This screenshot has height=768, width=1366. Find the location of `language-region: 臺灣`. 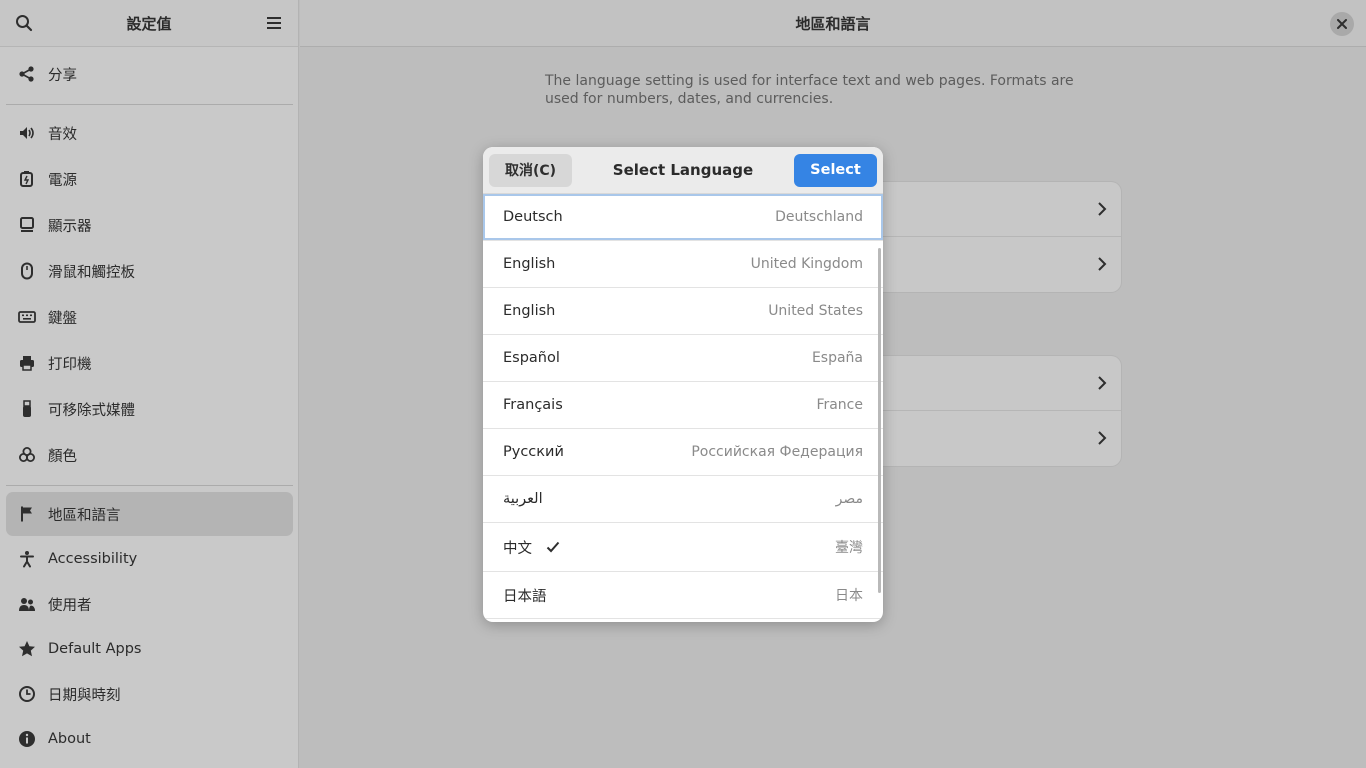

language-region: 臺灣 is located at coordinates (849, 548).